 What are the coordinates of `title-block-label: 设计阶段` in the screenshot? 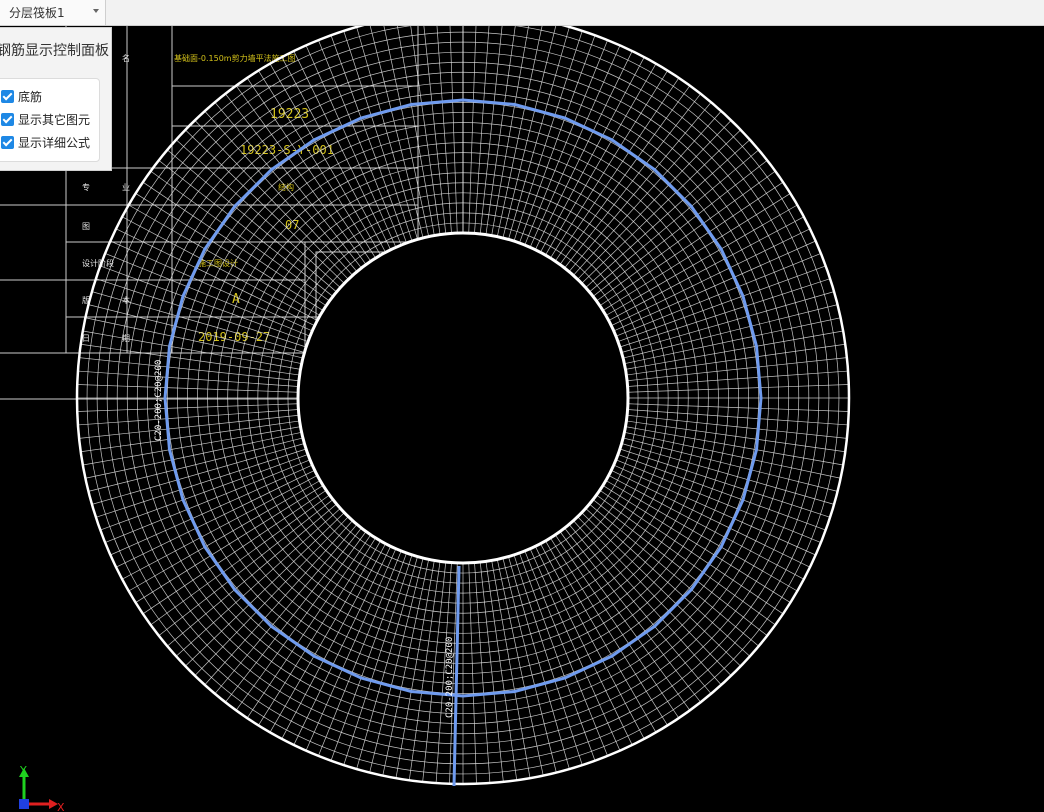 It's located at (98, 263).